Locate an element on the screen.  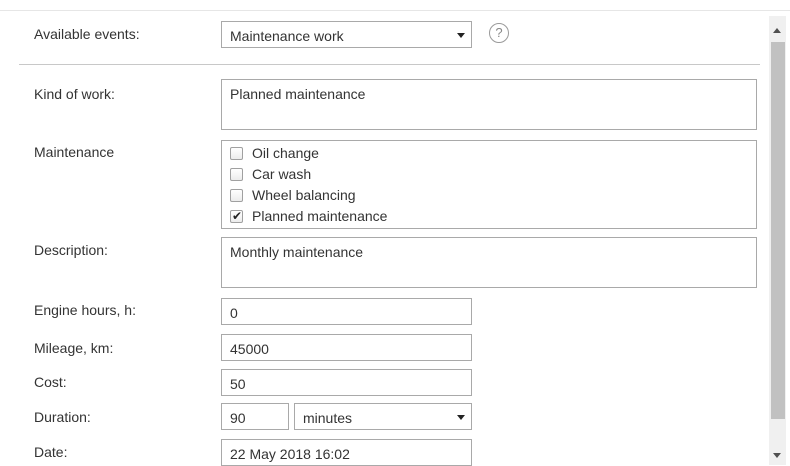
vertical-scrollbar is located at coordinates (777, 240).